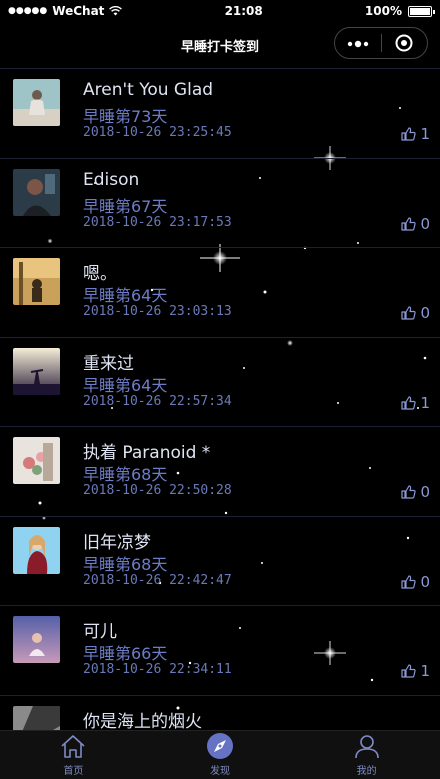 The height and width of the screenshot is (779, 440). I want to click on miniprogram-capsule, so click(381, 43).